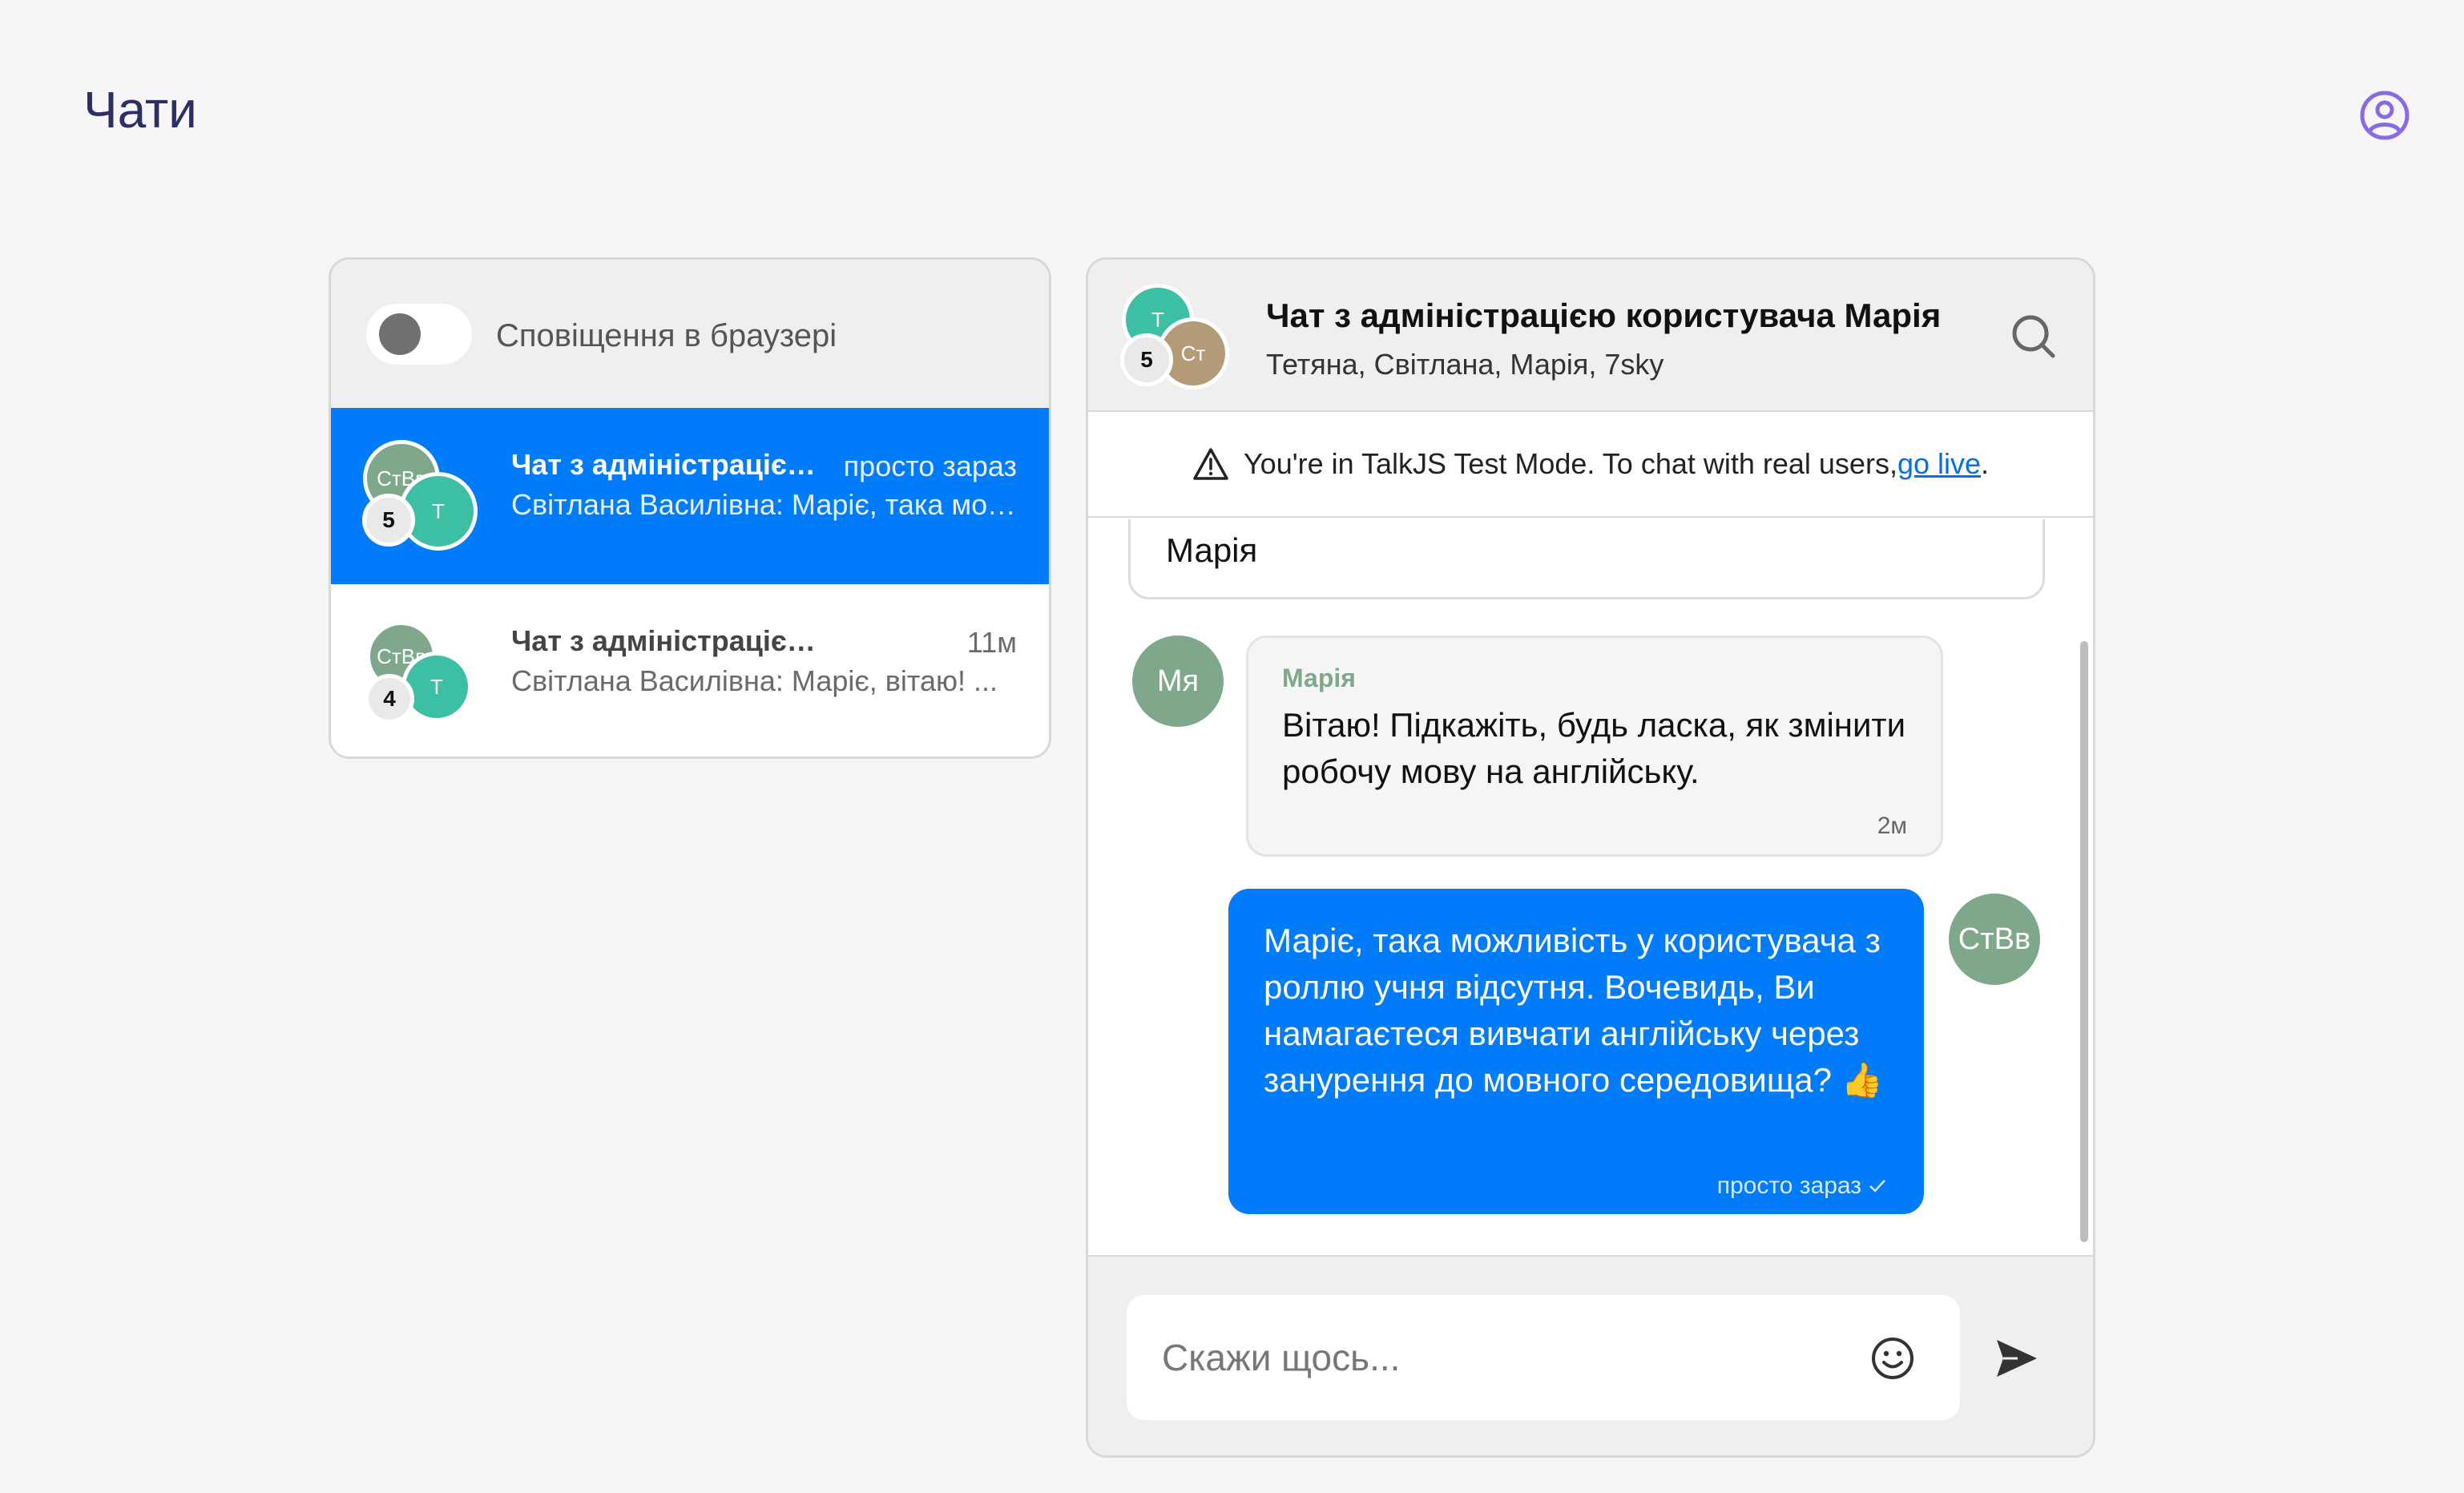 The image size is (2464, 1493). What do you see at coordinates (2384, 115) in the screenshot?
I see `user-circle-icon` at bounding box center [2384, 115].